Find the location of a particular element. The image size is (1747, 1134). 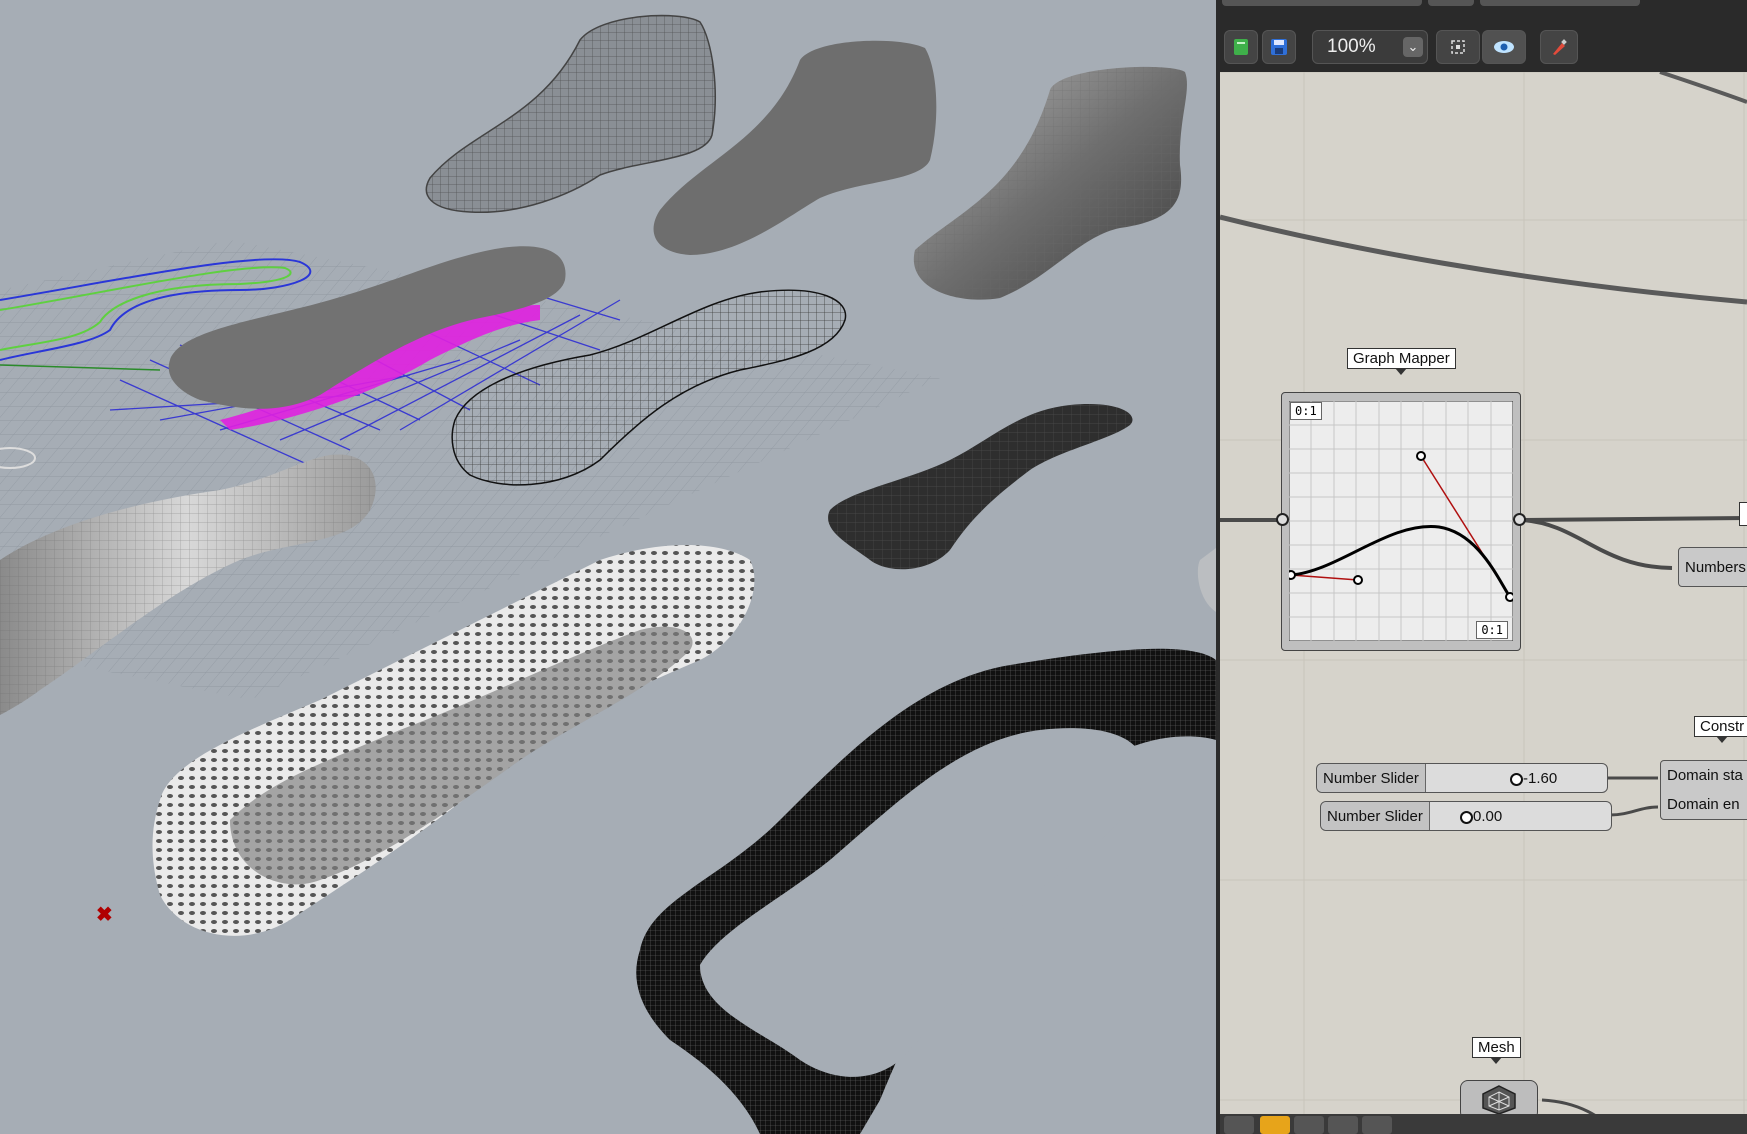

number-slider-2: Number Slider 0.00 is located at coordinates (1466, 816).